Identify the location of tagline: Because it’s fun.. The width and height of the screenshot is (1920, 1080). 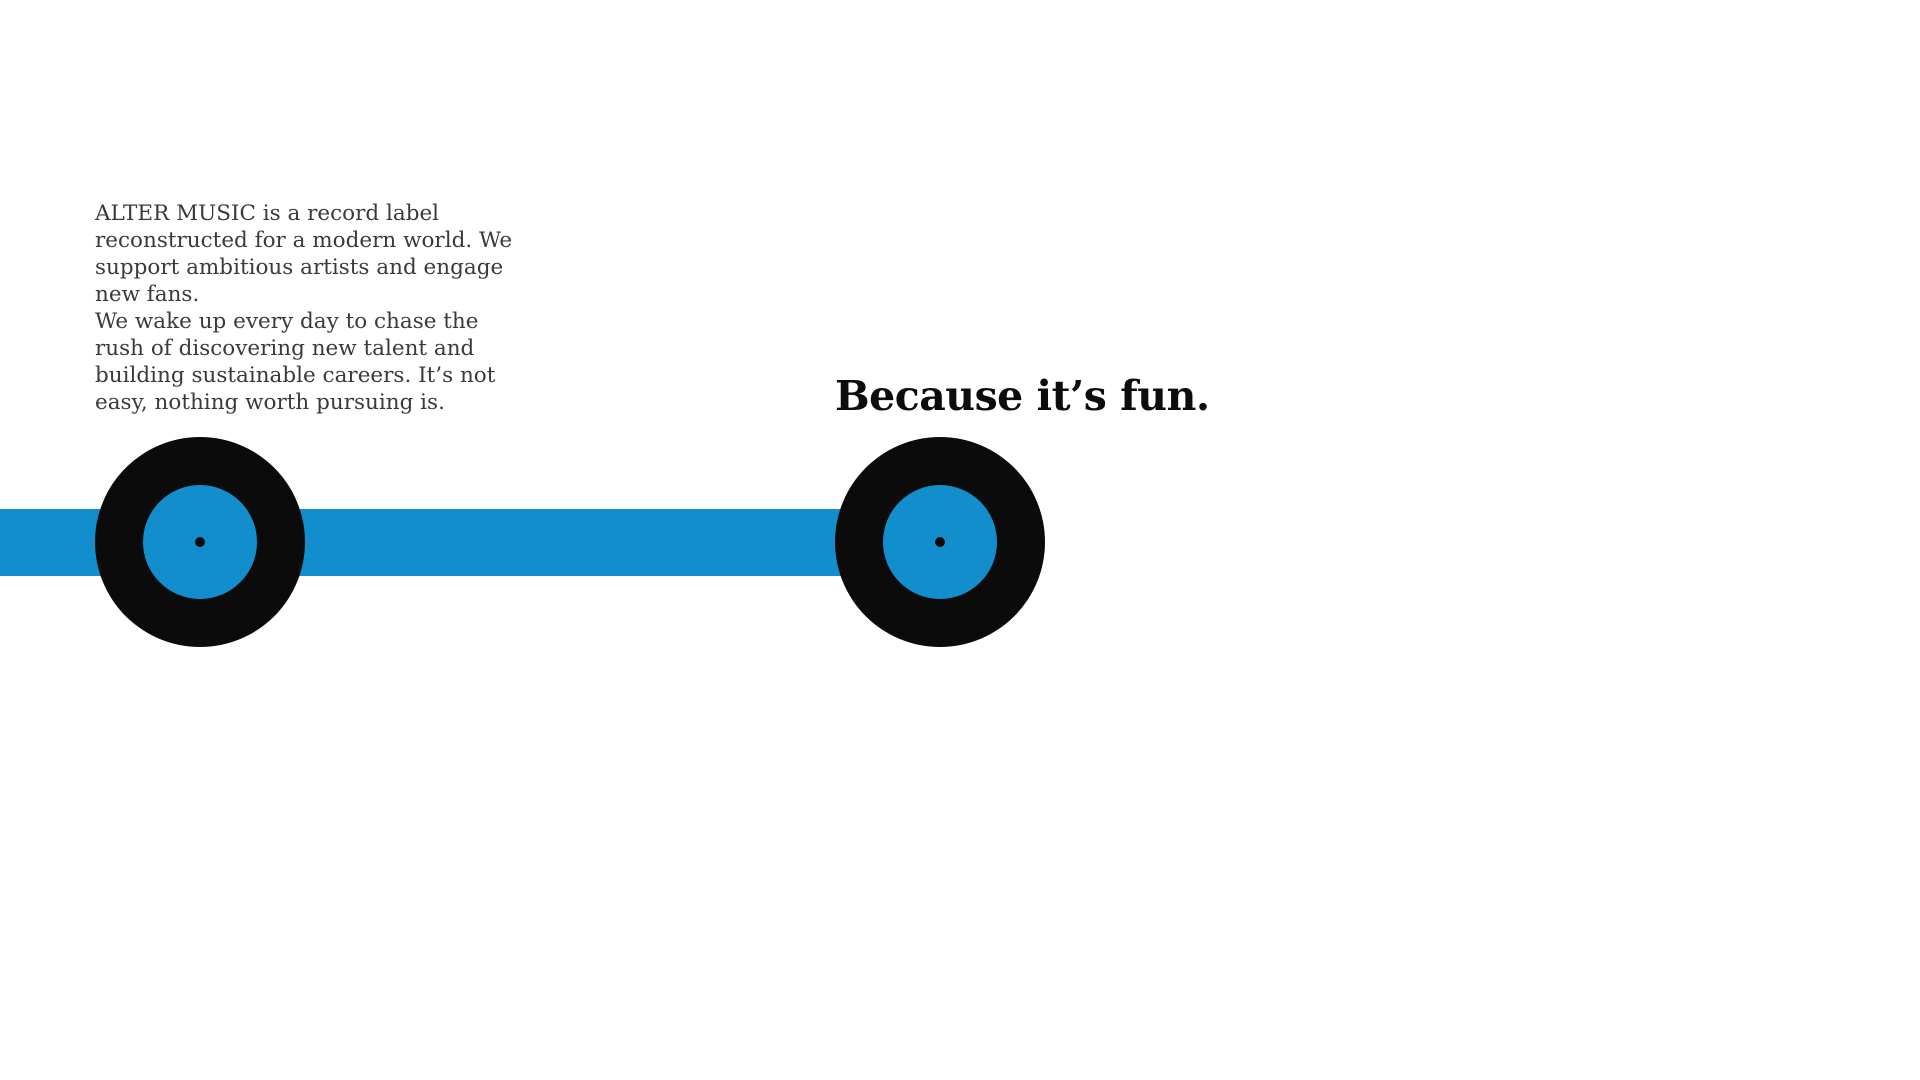
(1022, 396).